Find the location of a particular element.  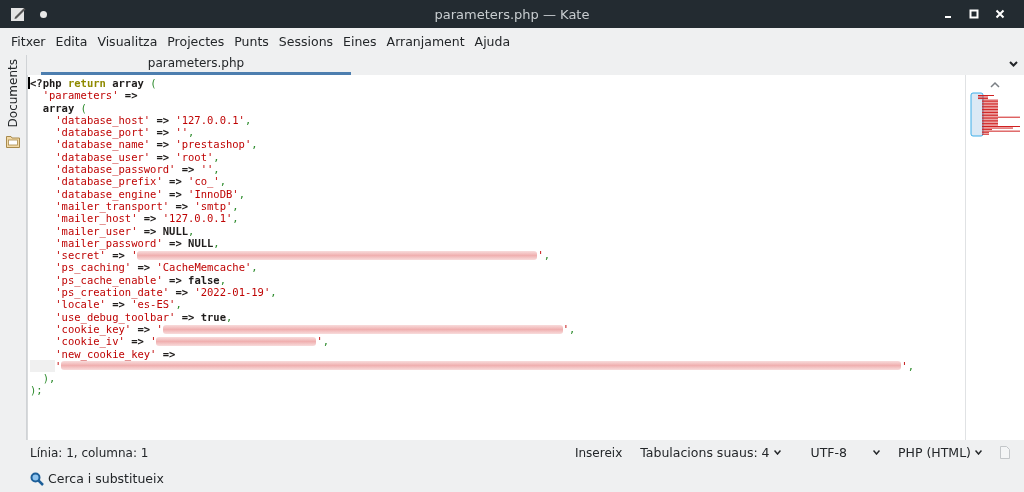

menu-item: Projectes is located at coordinates (196, 41).